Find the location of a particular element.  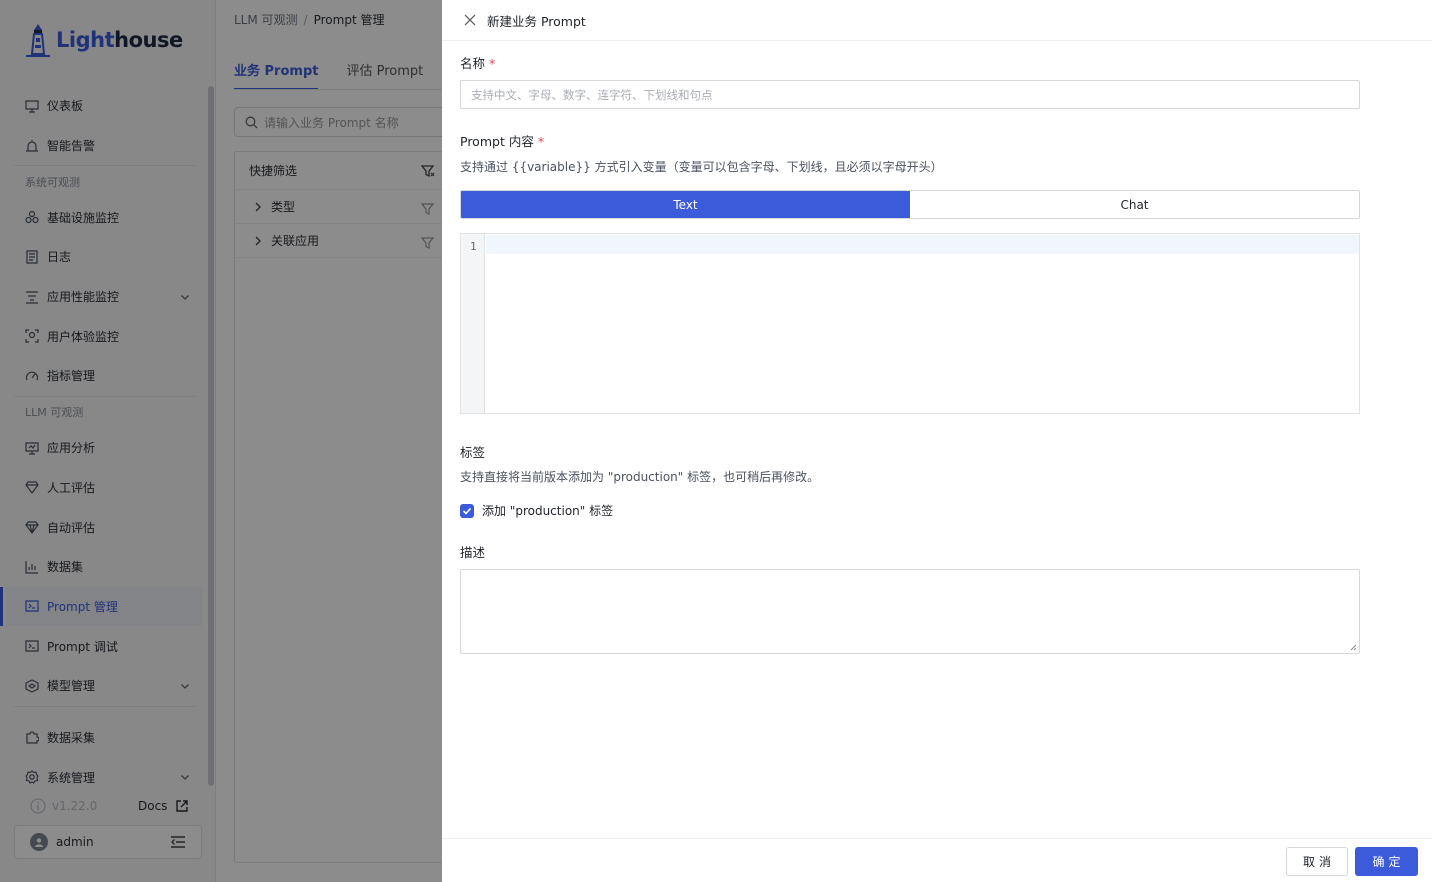

production-tag-checkbox-row: 添加 "production" 标签 is located at coordinates (536, 510).